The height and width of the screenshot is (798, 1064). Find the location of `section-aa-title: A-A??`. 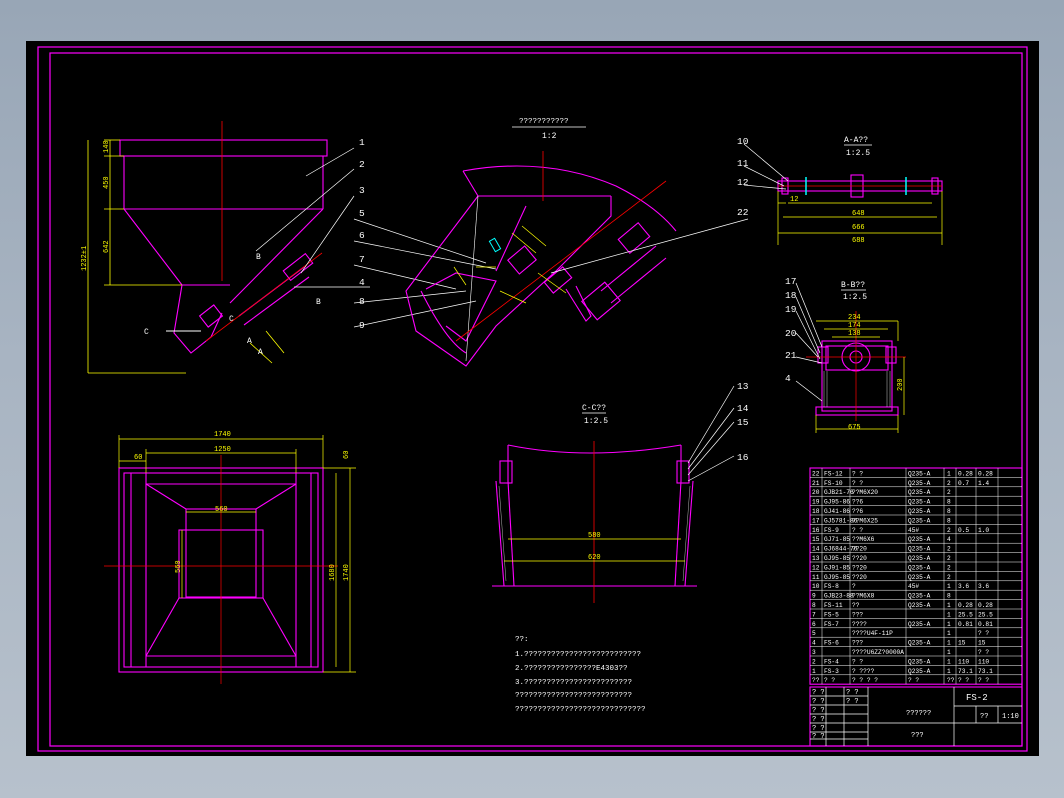

section-aa-title: A-A?? is located at coordinates (856, 140).